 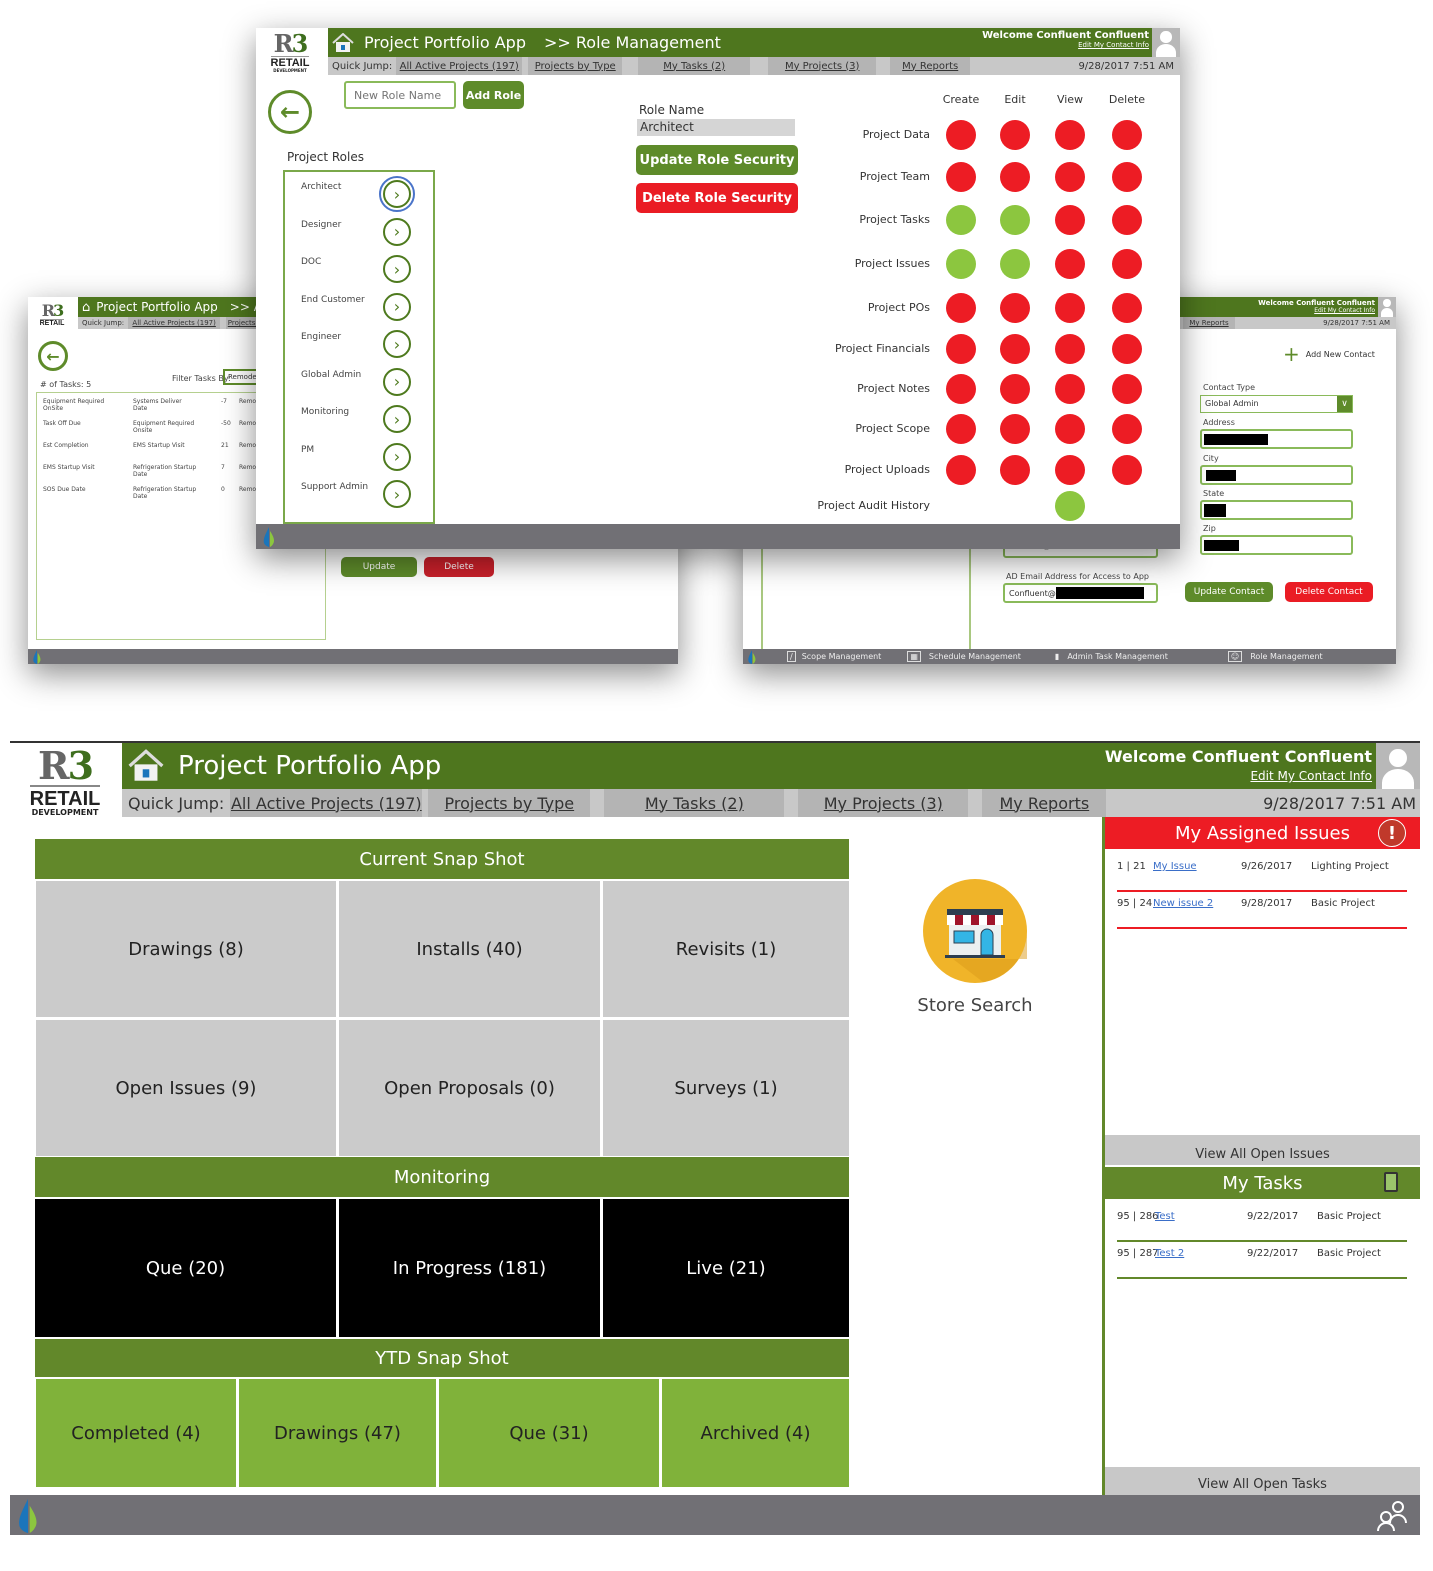 What do you see at coordinates (86, 307) in the screenshot?
I see `home-icon: ⌂` at bounding box center [86, 307].